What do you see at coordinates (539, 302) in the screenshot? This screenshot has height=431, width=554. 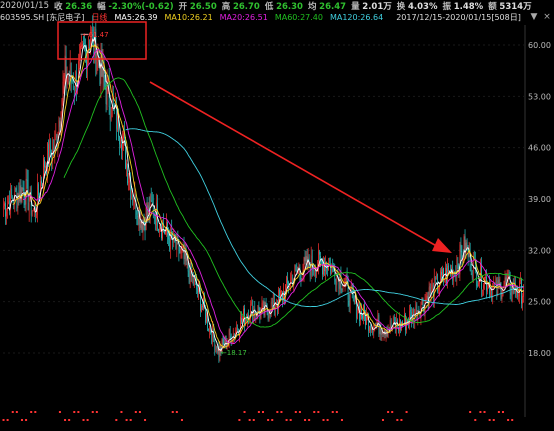 I see `y-tick-label: 25.00` at bounding box center [539, 302].